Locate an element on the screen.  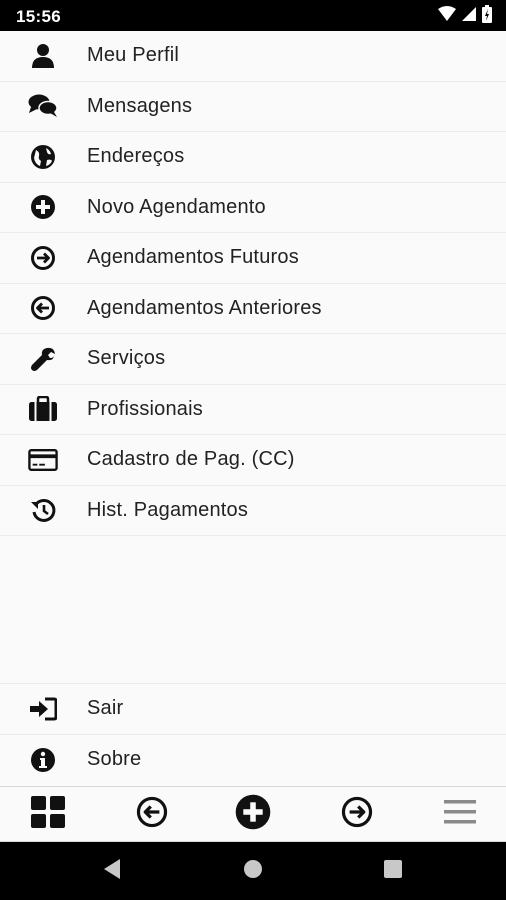
nav-recents-button is located at coordinates (393, 871).